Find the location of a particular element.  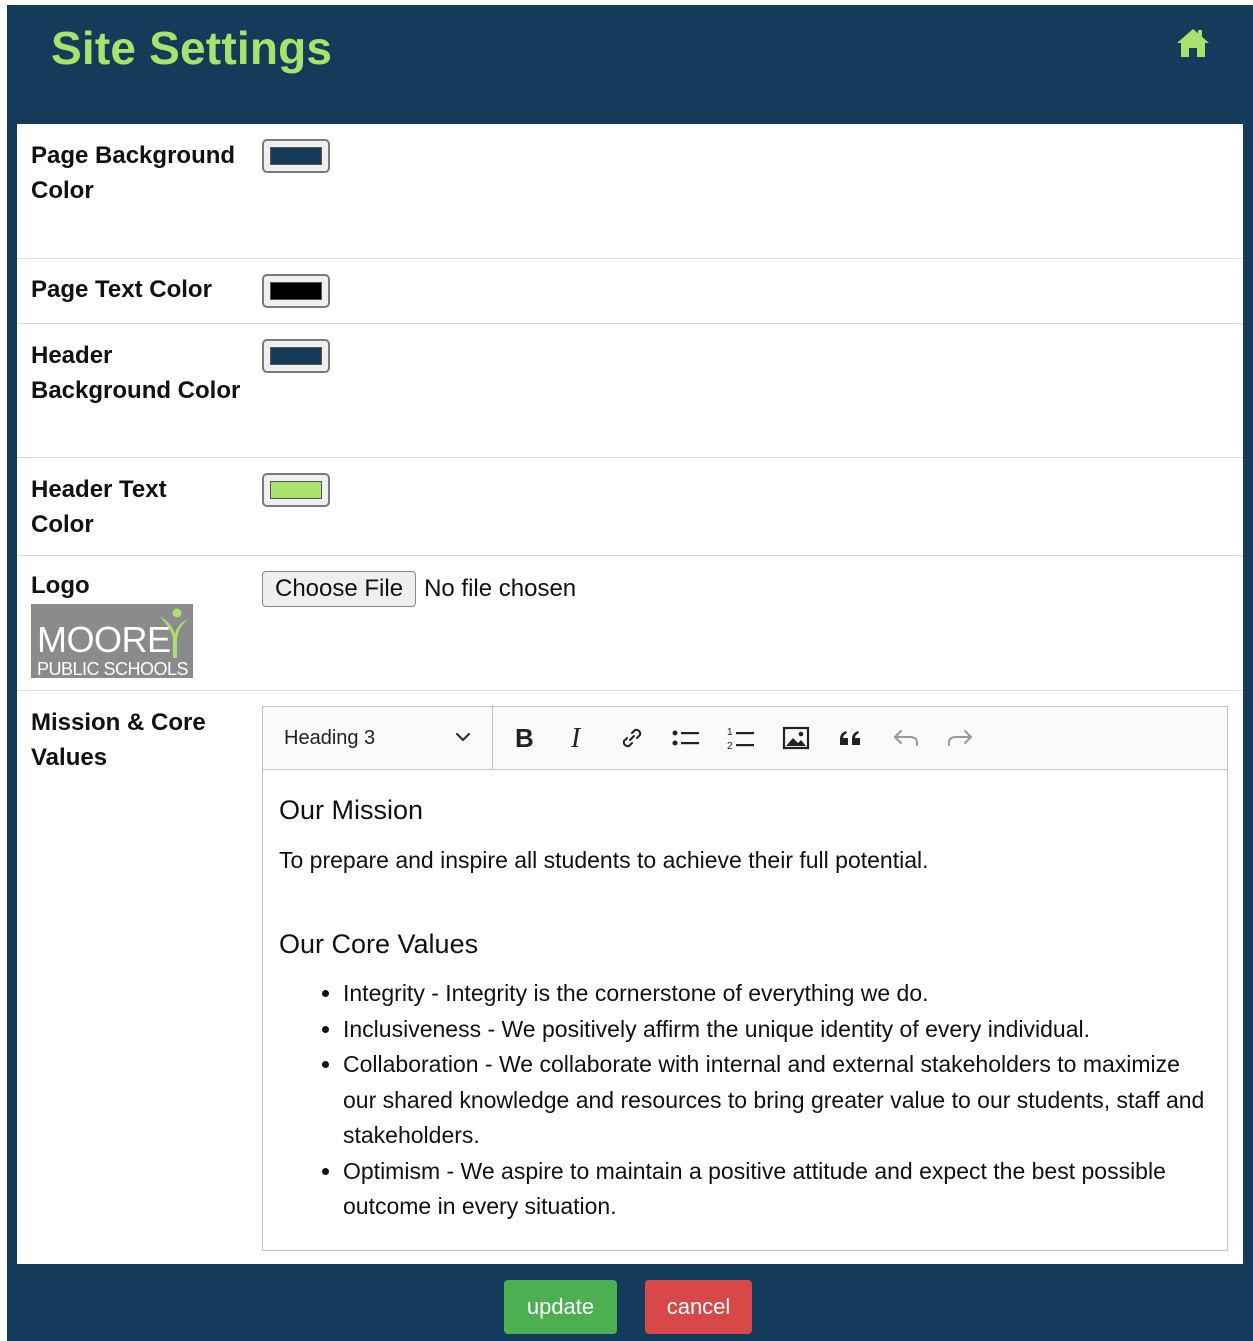

svg-text: I is located at coordinates (576, 738).